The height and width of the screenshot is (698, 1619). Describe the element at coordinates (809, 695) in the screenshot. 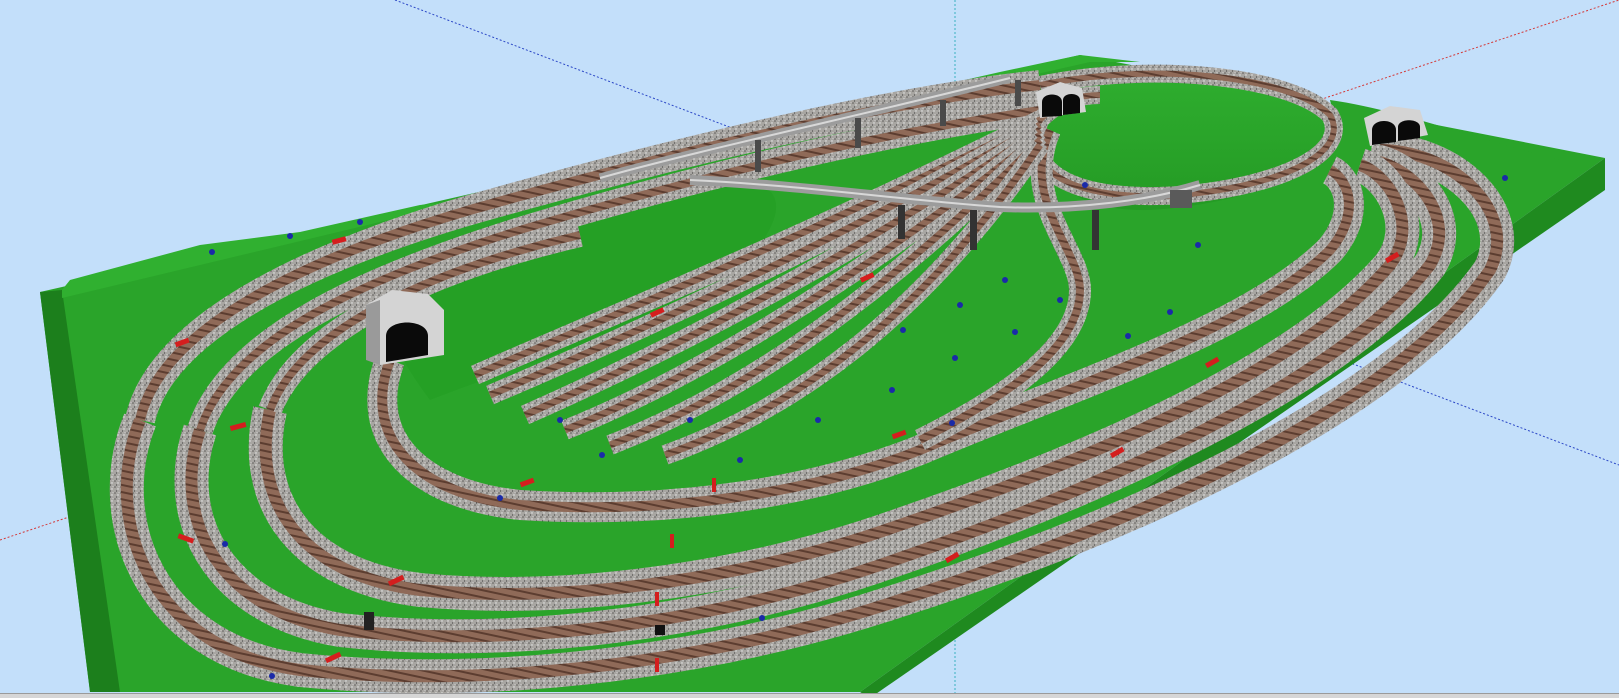

I see `status-strip` at that location.